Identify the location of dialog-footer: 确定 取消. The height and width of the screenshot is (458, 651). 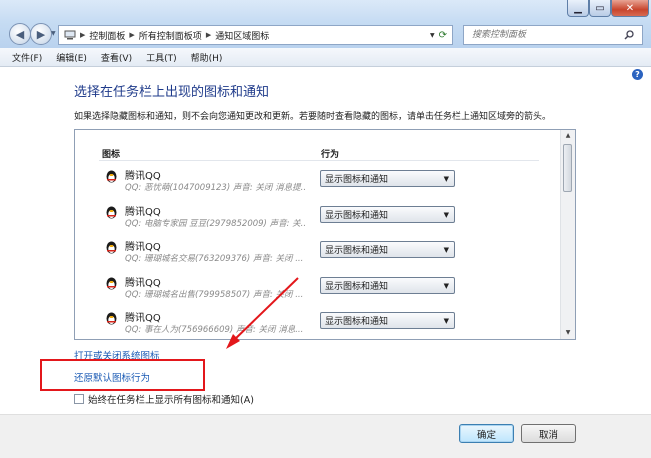
(325, 436).